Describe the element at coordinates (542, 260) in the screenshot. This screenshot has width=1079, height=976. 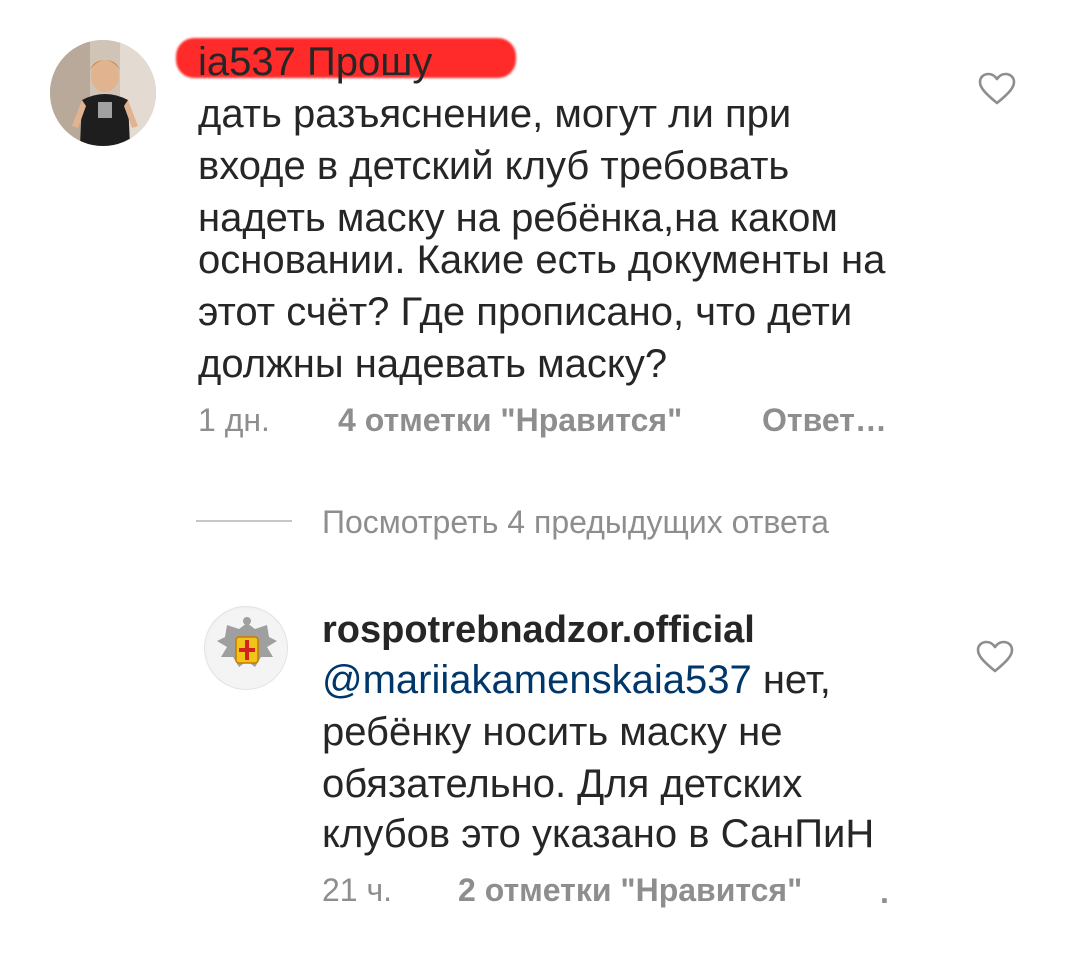
I see `comment-text-line-5: основании. Какие есть документы на` at that location.